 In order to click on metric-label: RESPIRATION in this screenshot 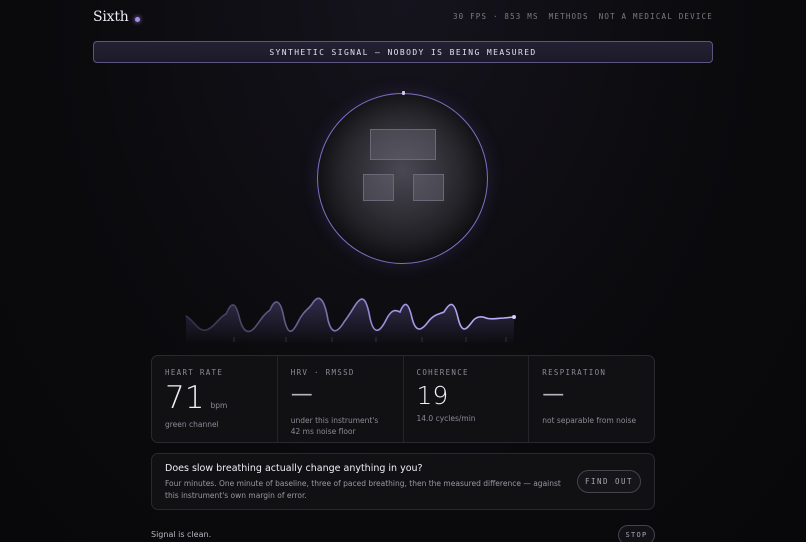, I will do `click(574, 372)`.